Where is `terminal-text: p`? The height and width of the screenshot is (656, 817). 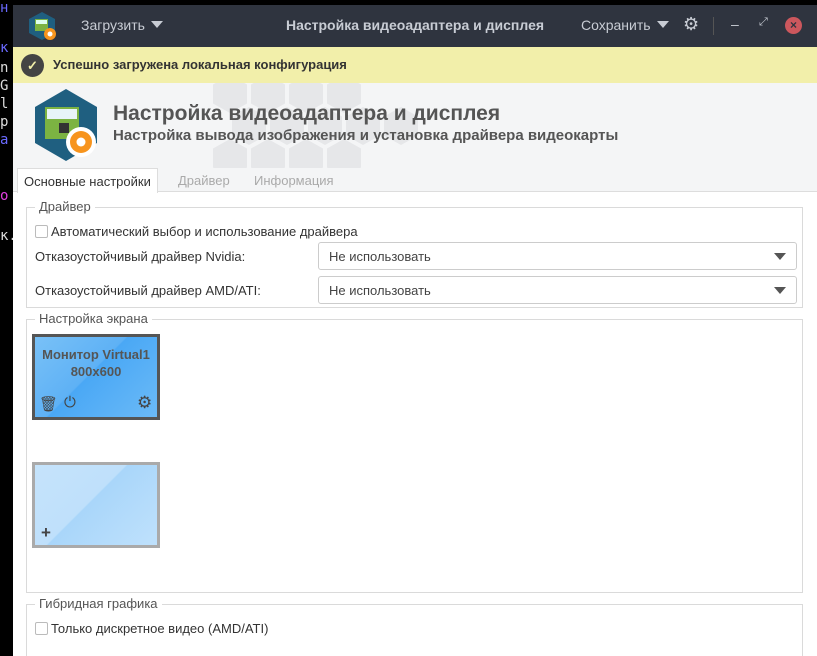 terminal-text: p is located at coordinates (4, 122).